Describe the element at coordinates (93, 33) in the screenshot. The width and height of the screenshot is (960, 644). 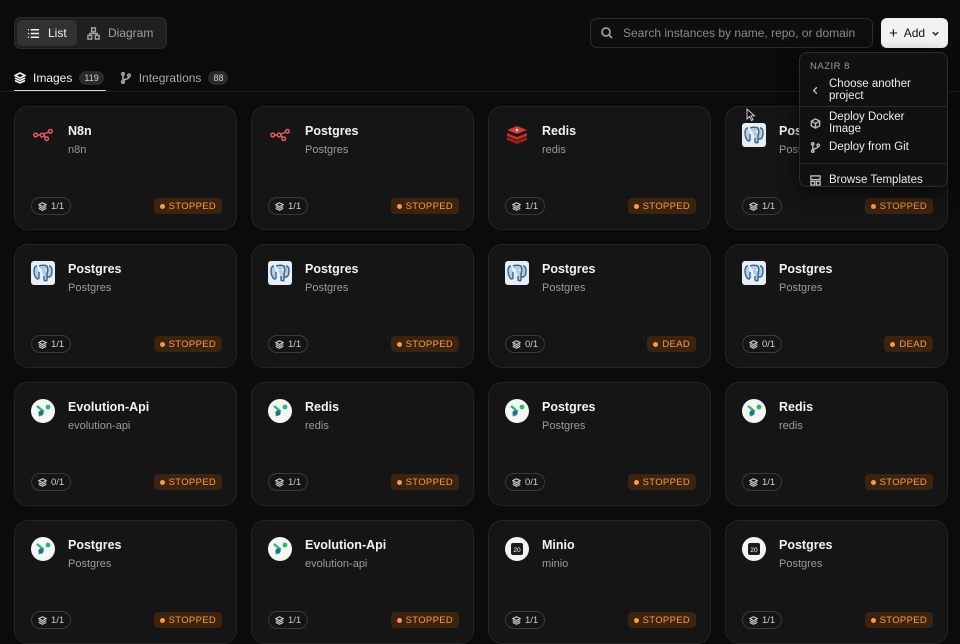
I see `diagram-icon` at that location.